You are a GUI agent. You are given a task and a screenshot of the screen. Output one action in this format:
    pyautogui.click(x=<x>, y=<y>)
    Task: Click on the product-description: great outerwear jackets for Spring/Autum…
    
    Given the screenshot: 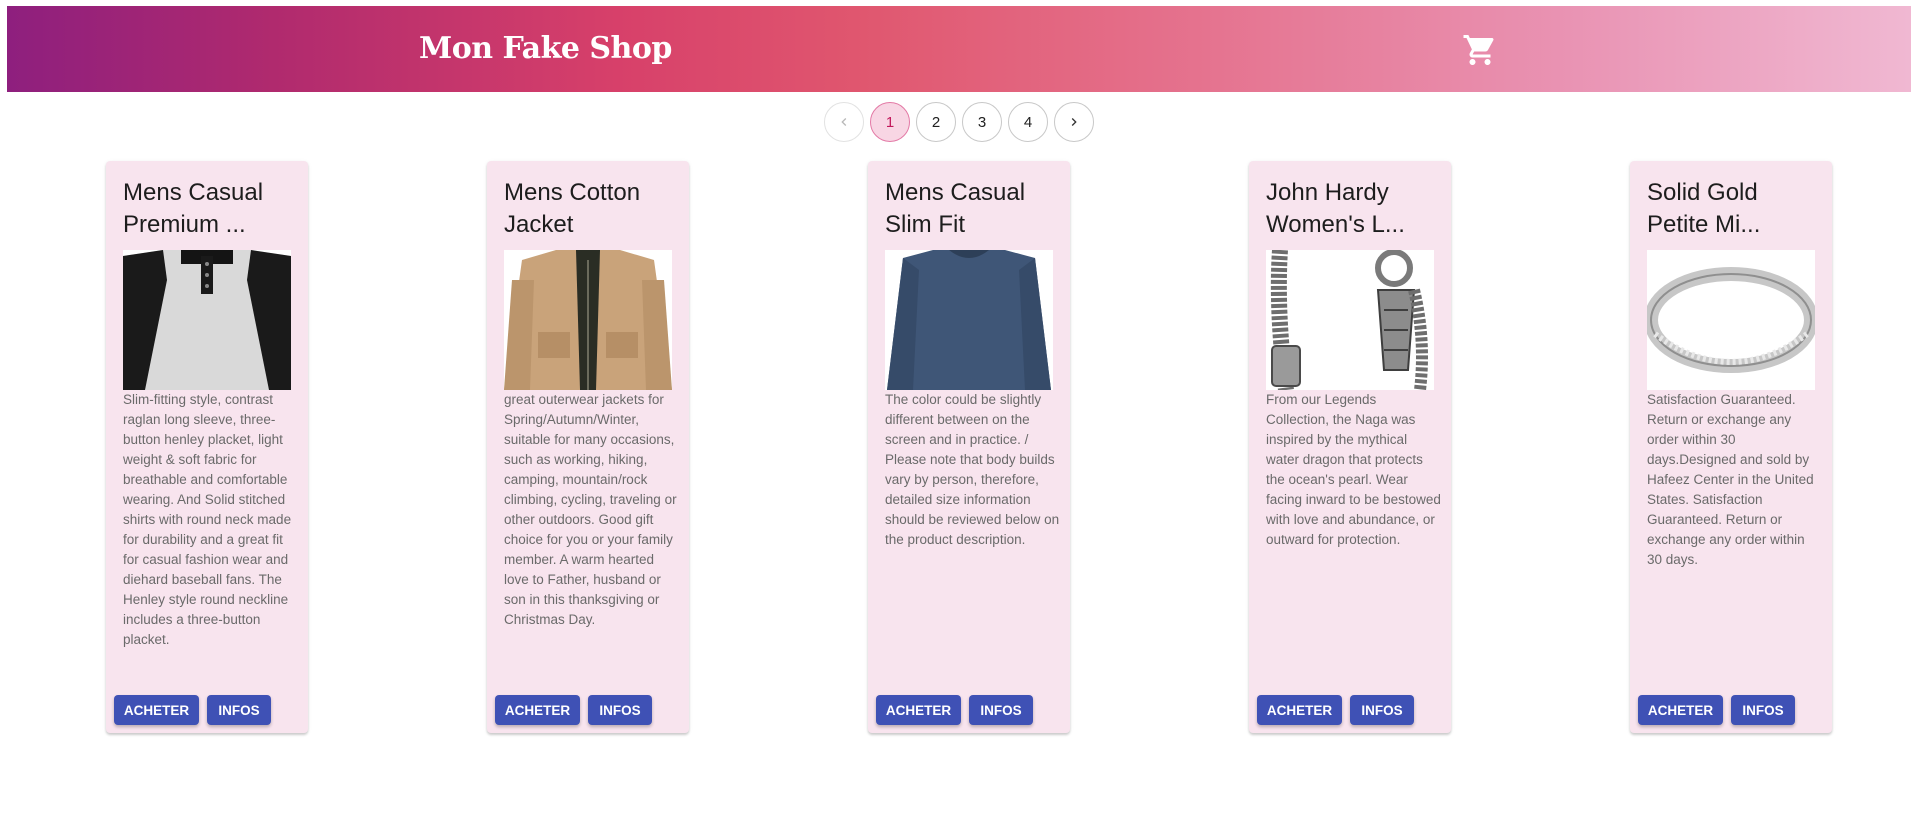 What is the action you would take?
    pyautogui.click(x=590, y=509)
    